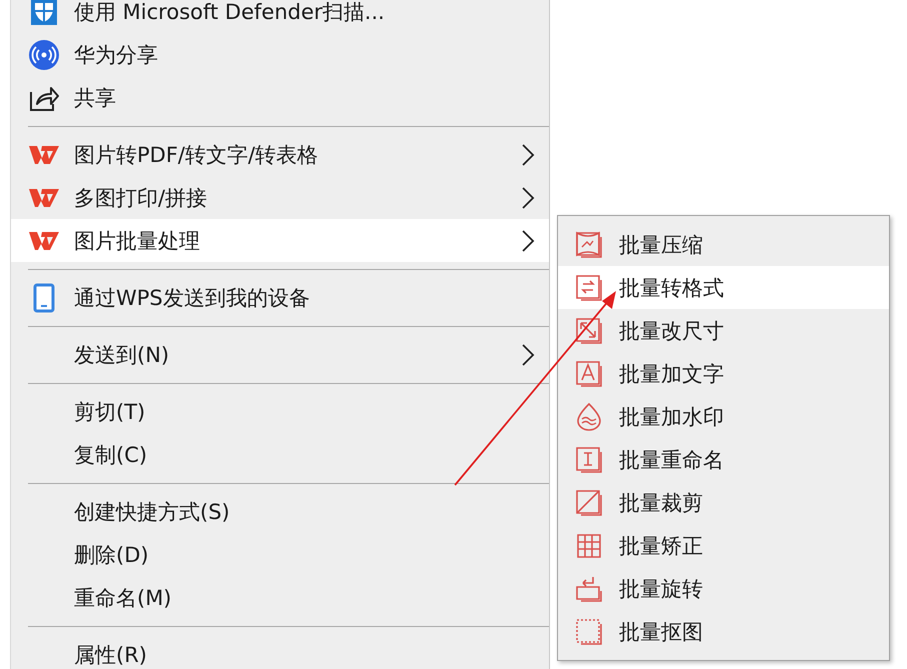 The image size is (907, 669). I want to click on wireless-icon, so click(44, 55).